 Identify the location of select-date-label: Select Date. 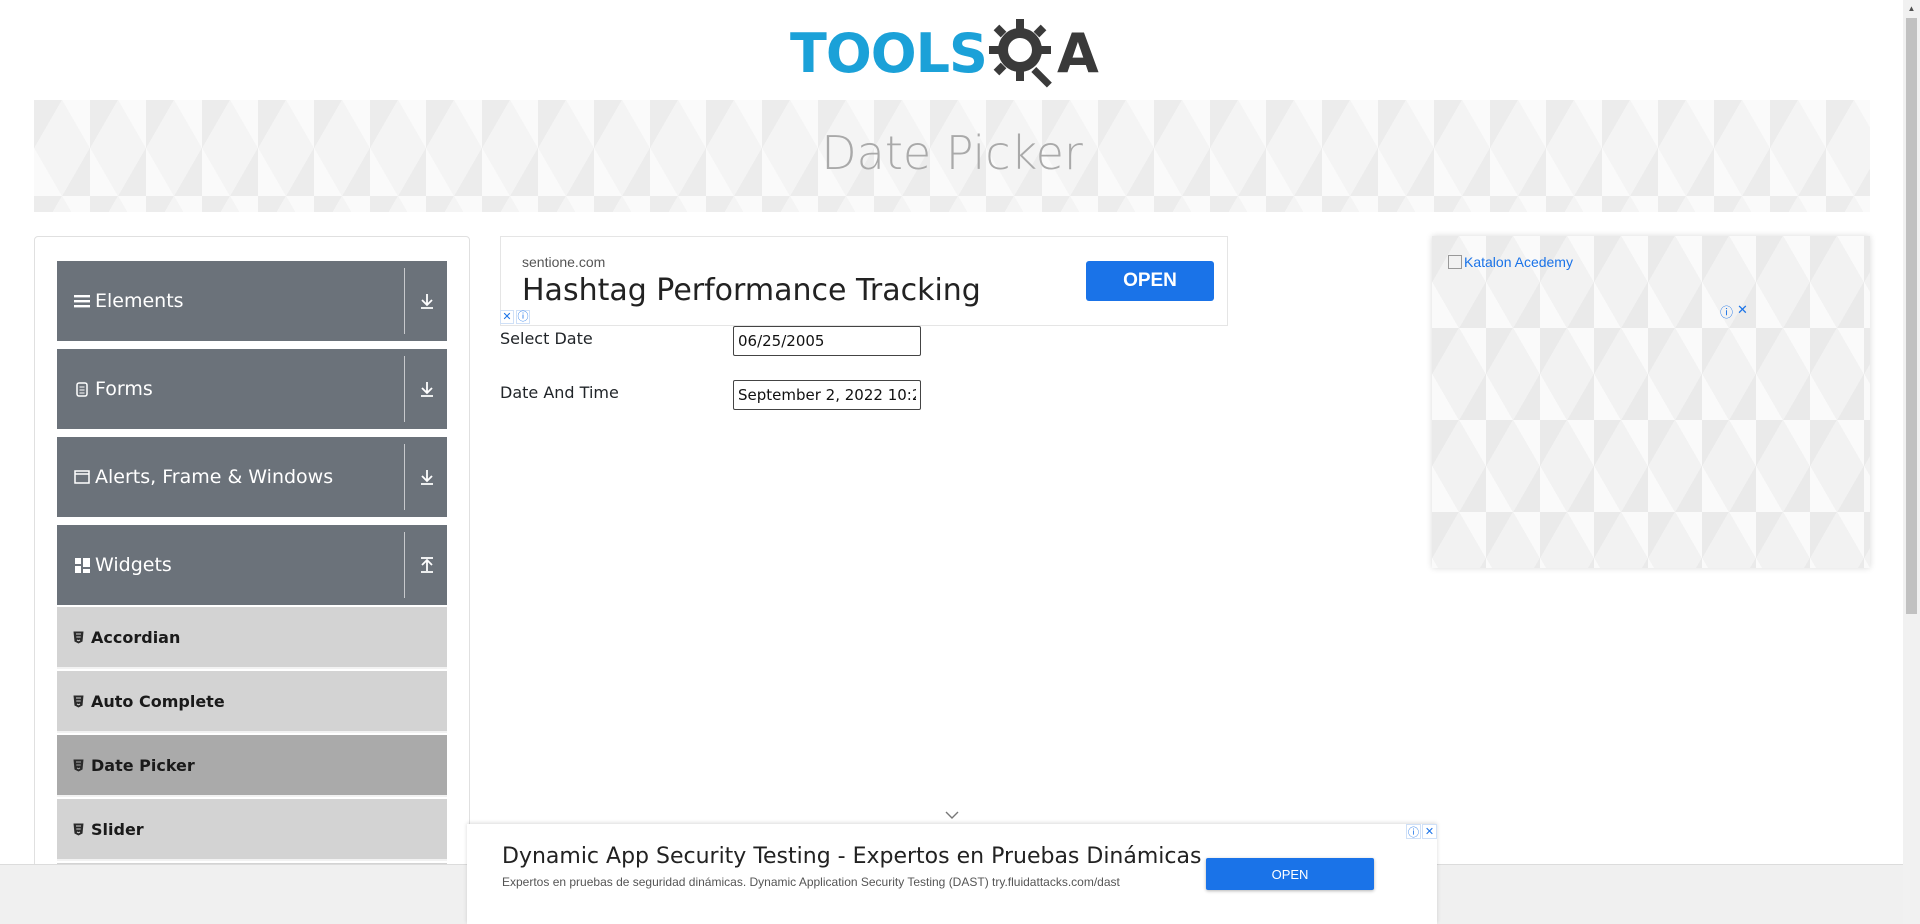
(546, 338).